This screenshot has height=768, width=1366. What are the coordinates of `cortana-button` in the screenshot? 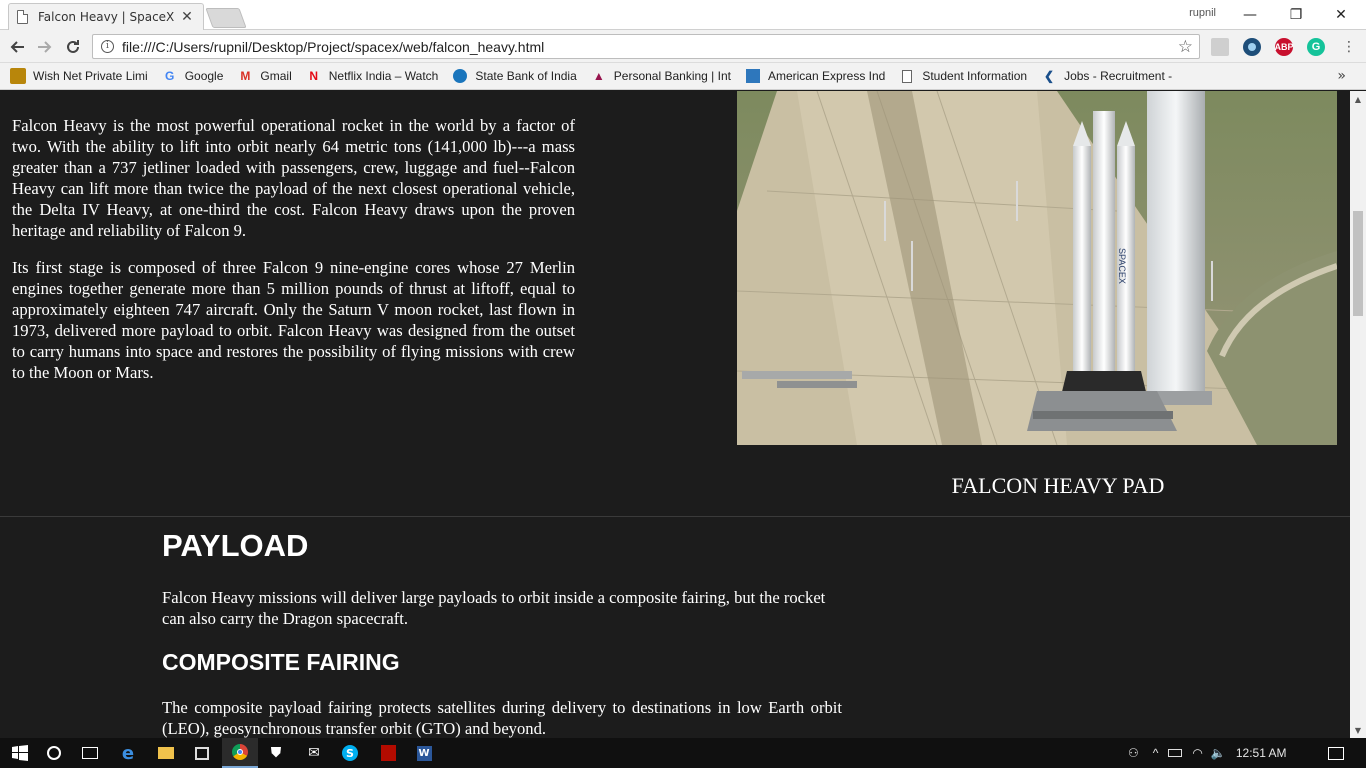 It's located at (54, 753).